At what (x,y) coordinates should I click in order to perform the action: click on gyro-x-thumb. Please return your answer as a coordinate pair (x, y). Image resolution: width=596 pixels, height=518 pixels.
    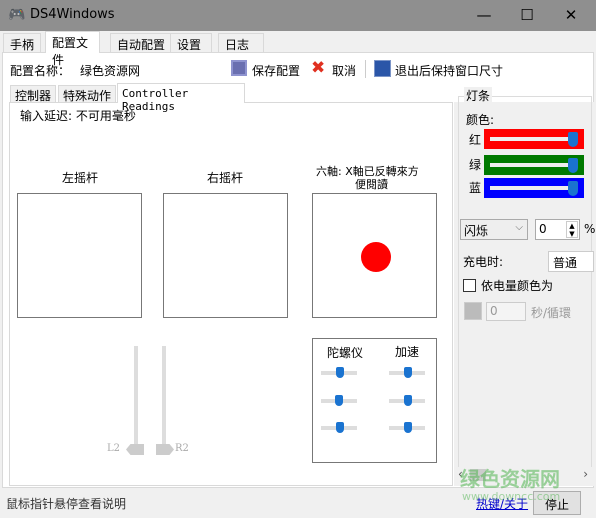
    Looking at the image, I should click on (340, 372).